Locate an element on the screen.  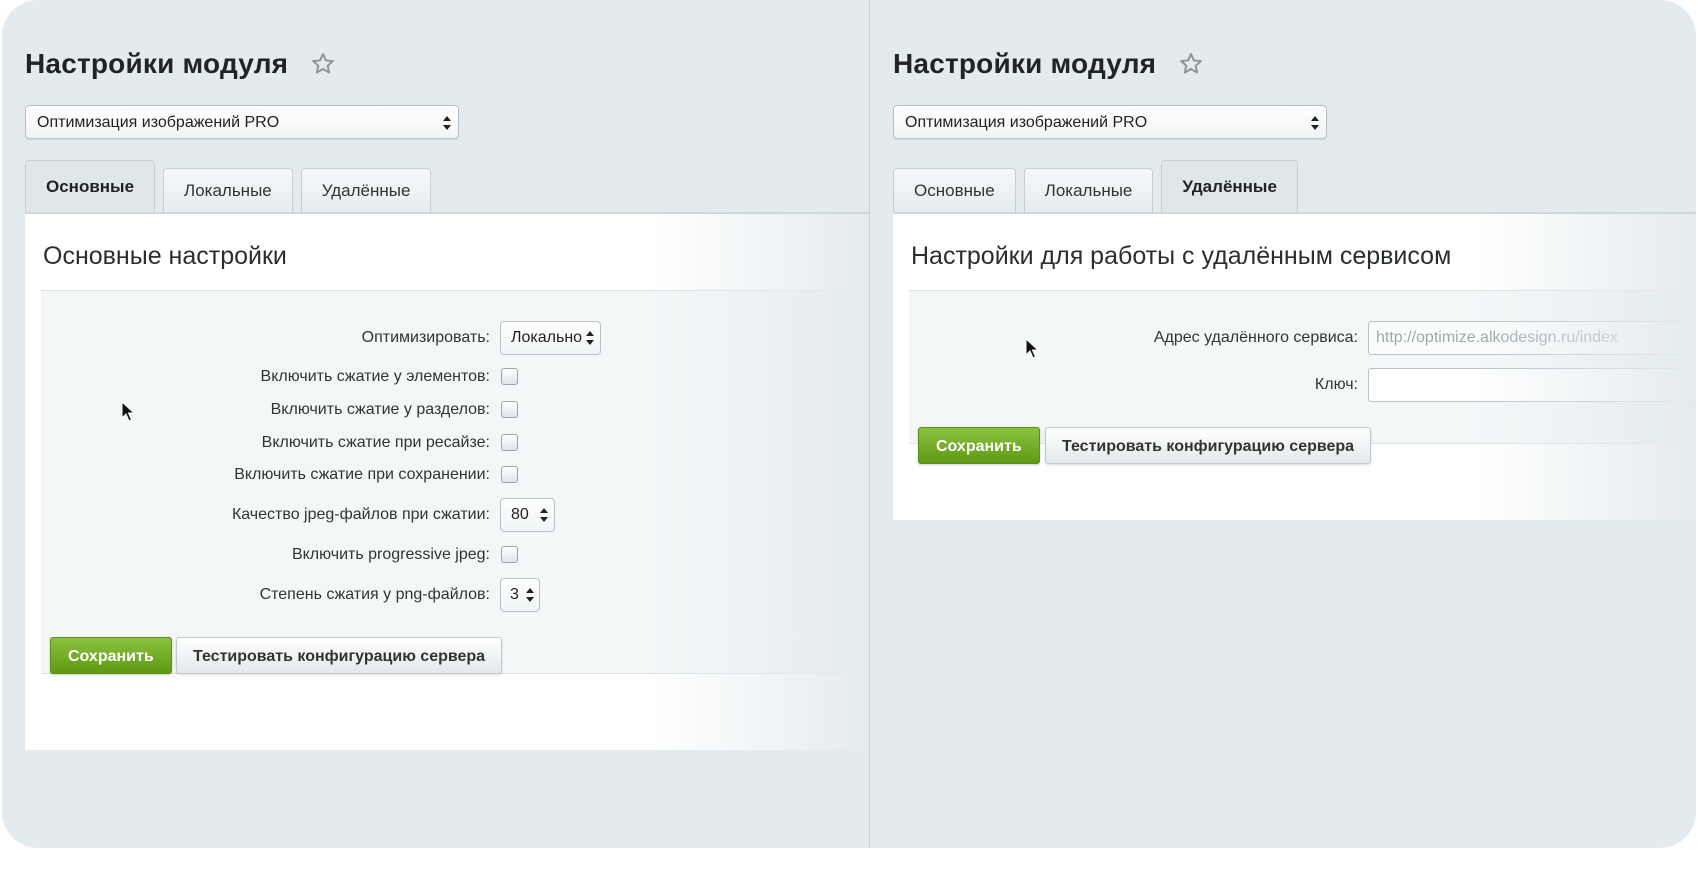
service-address-row: Адрес удалённого сервиса: is located at coordinates (1133, 338).